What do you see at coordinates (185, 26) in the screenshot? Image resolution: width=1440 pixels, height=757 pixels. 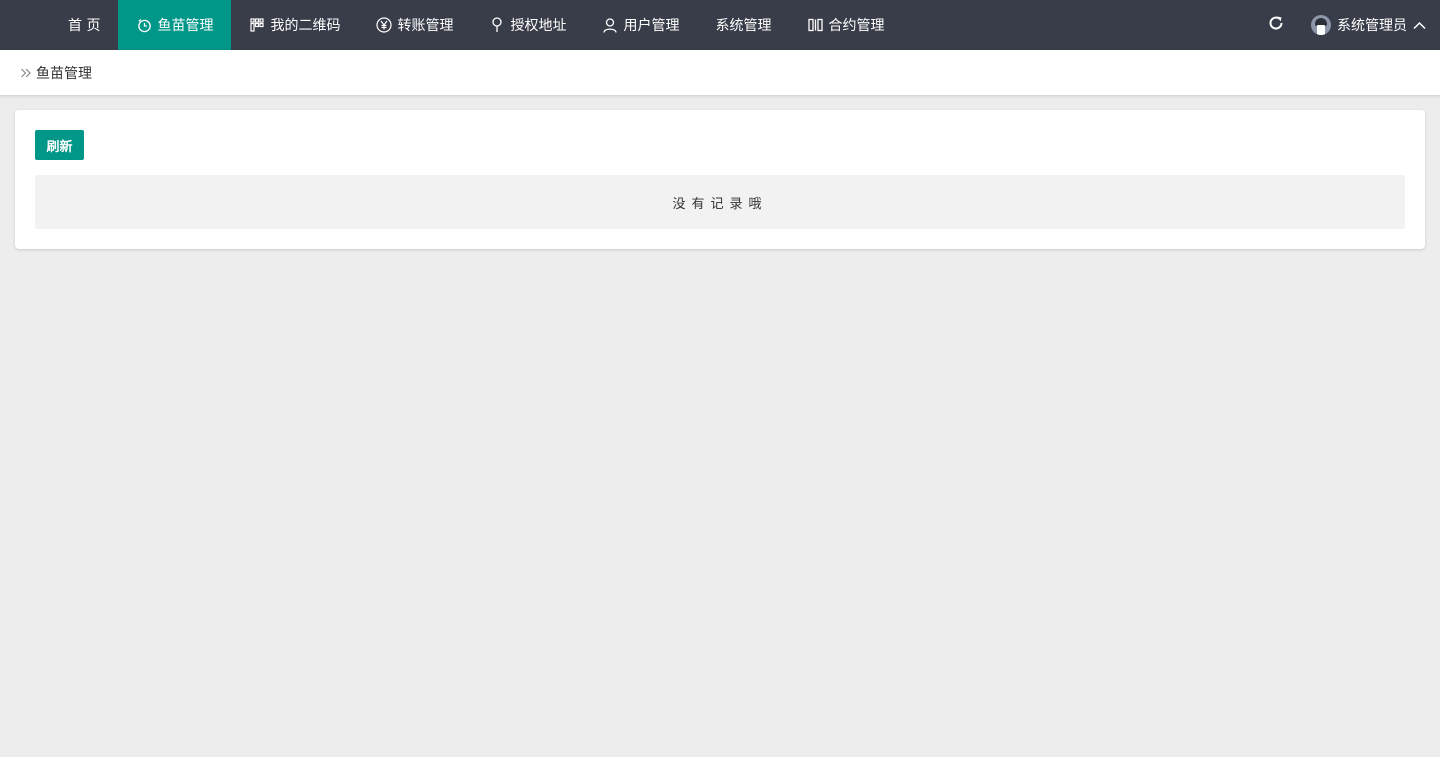 I see `nav-item-label: 鱼苗管理` at bounding box center [185, 26].